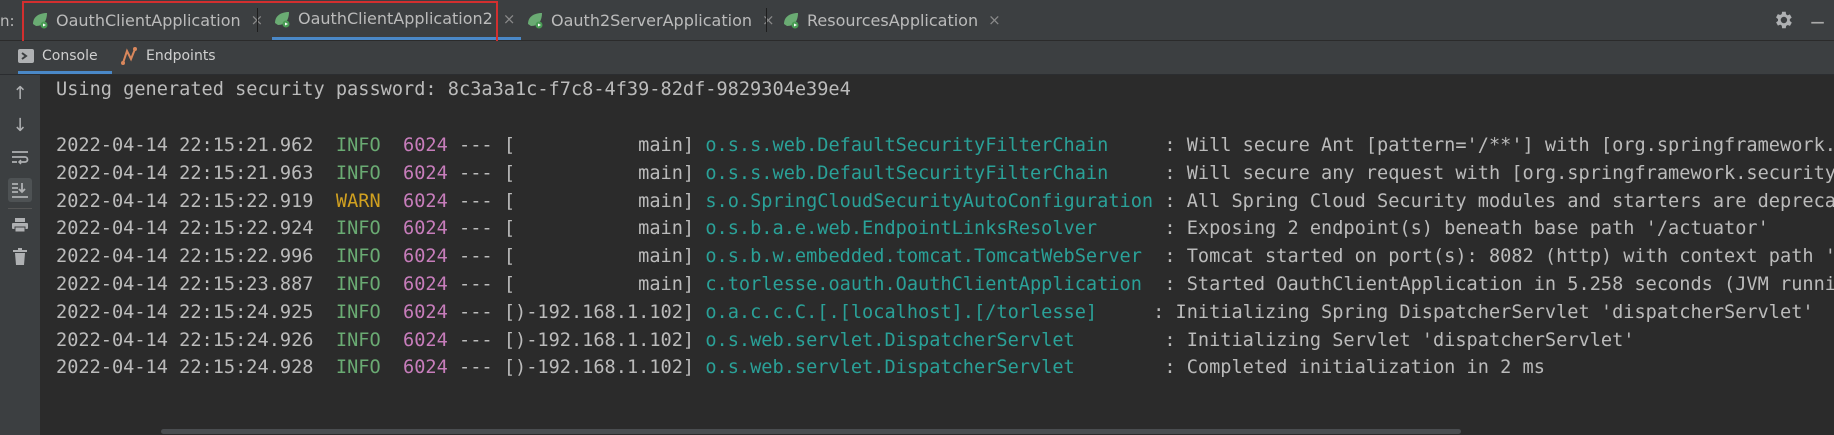 This screenshot has height=435, width=1834. I want to click on endpoints-icon, so click(129, 56).